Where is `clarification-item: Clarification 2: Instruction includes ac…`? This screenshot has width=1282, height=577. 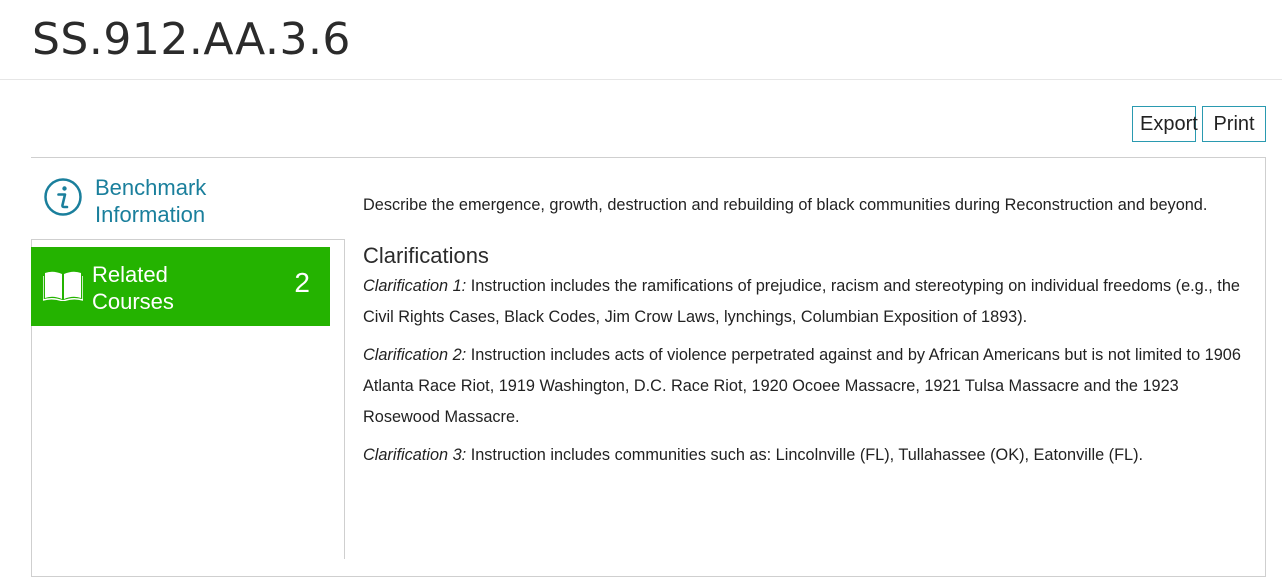
clarification-item: Clarification 2: Instruction includes ac… is located at coordinates (803, 386).